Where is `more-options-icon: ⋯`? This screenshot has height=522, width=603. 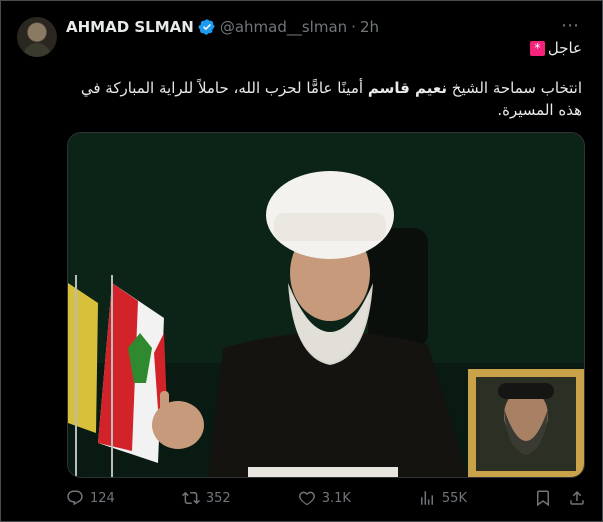
more-options-icon: ⋯ is located at coordinates (570, 26).